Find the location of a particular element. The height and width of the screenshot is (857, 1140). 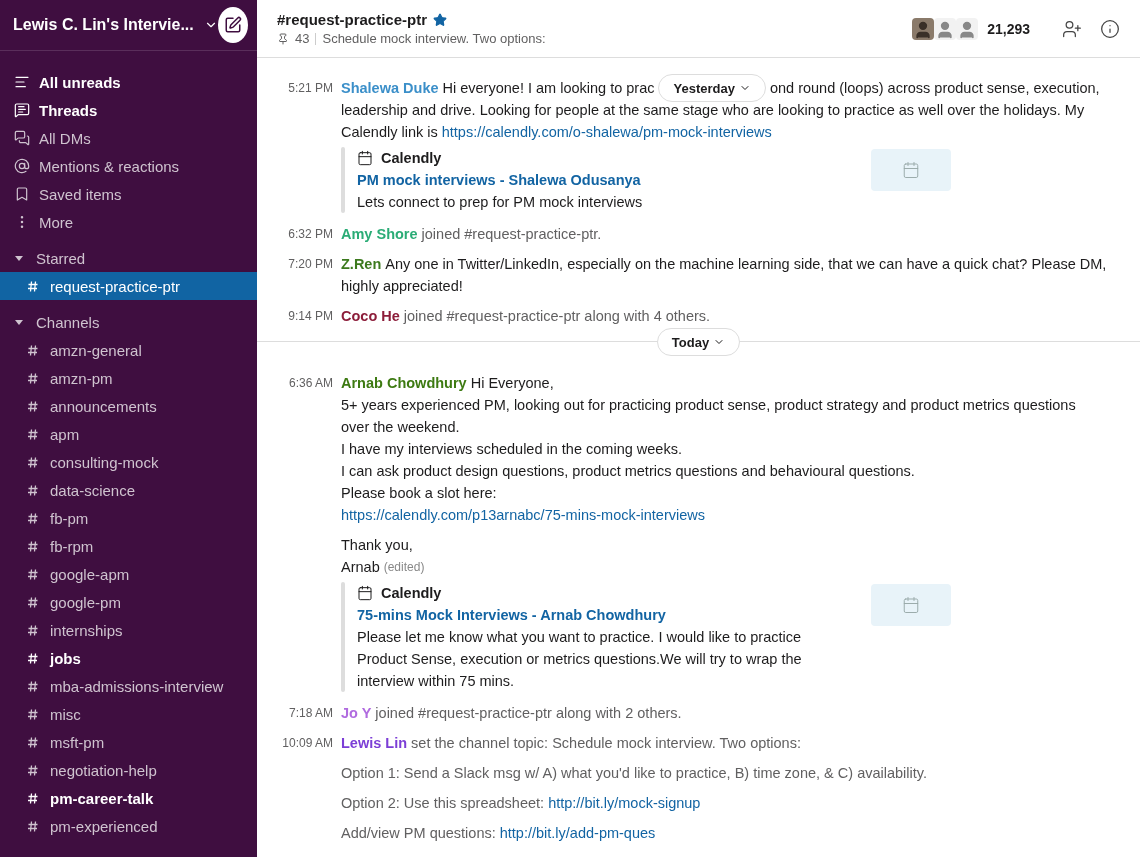

attachment-service: Calendly is located at coordinates (411, 593).